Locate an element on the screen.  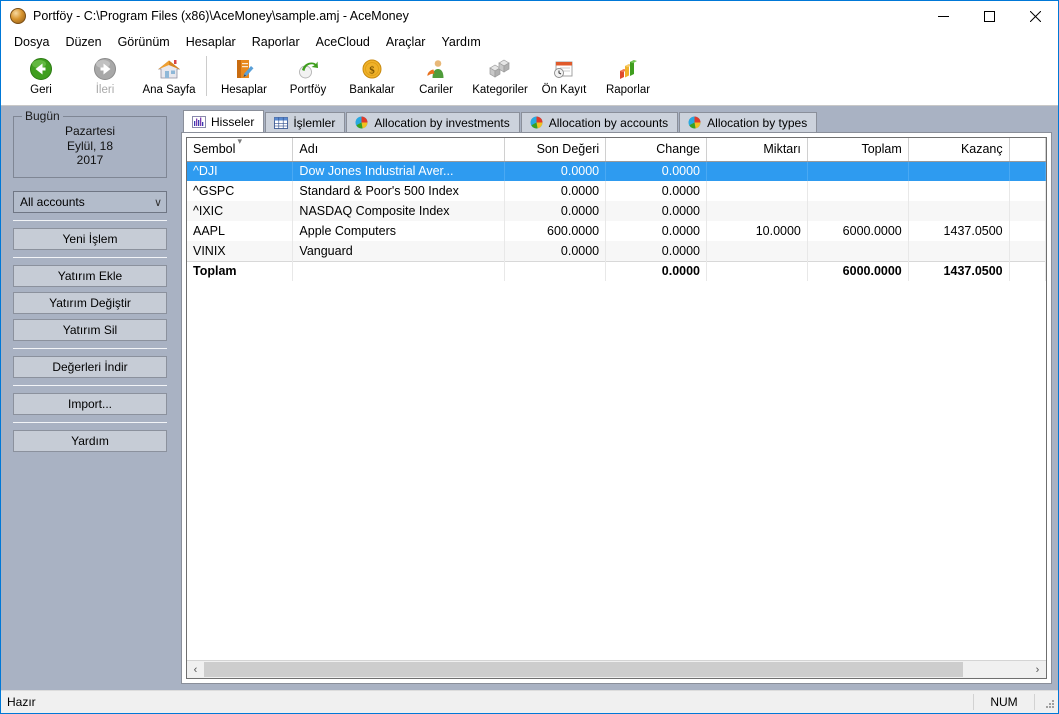
back-arrow-icon is located at coordinates (41, 69).